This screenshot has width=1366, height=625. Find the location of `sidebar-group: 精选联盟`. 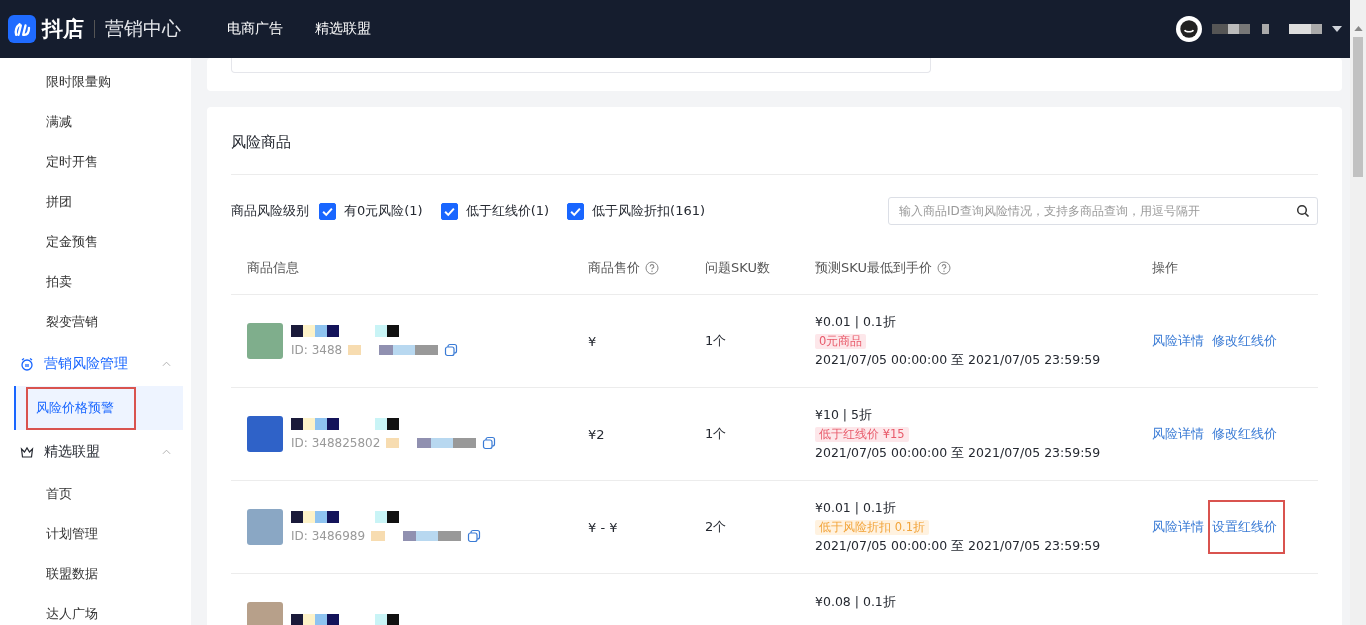

sidebar-group: 精选联盟 is located at coordinates (95, 452).